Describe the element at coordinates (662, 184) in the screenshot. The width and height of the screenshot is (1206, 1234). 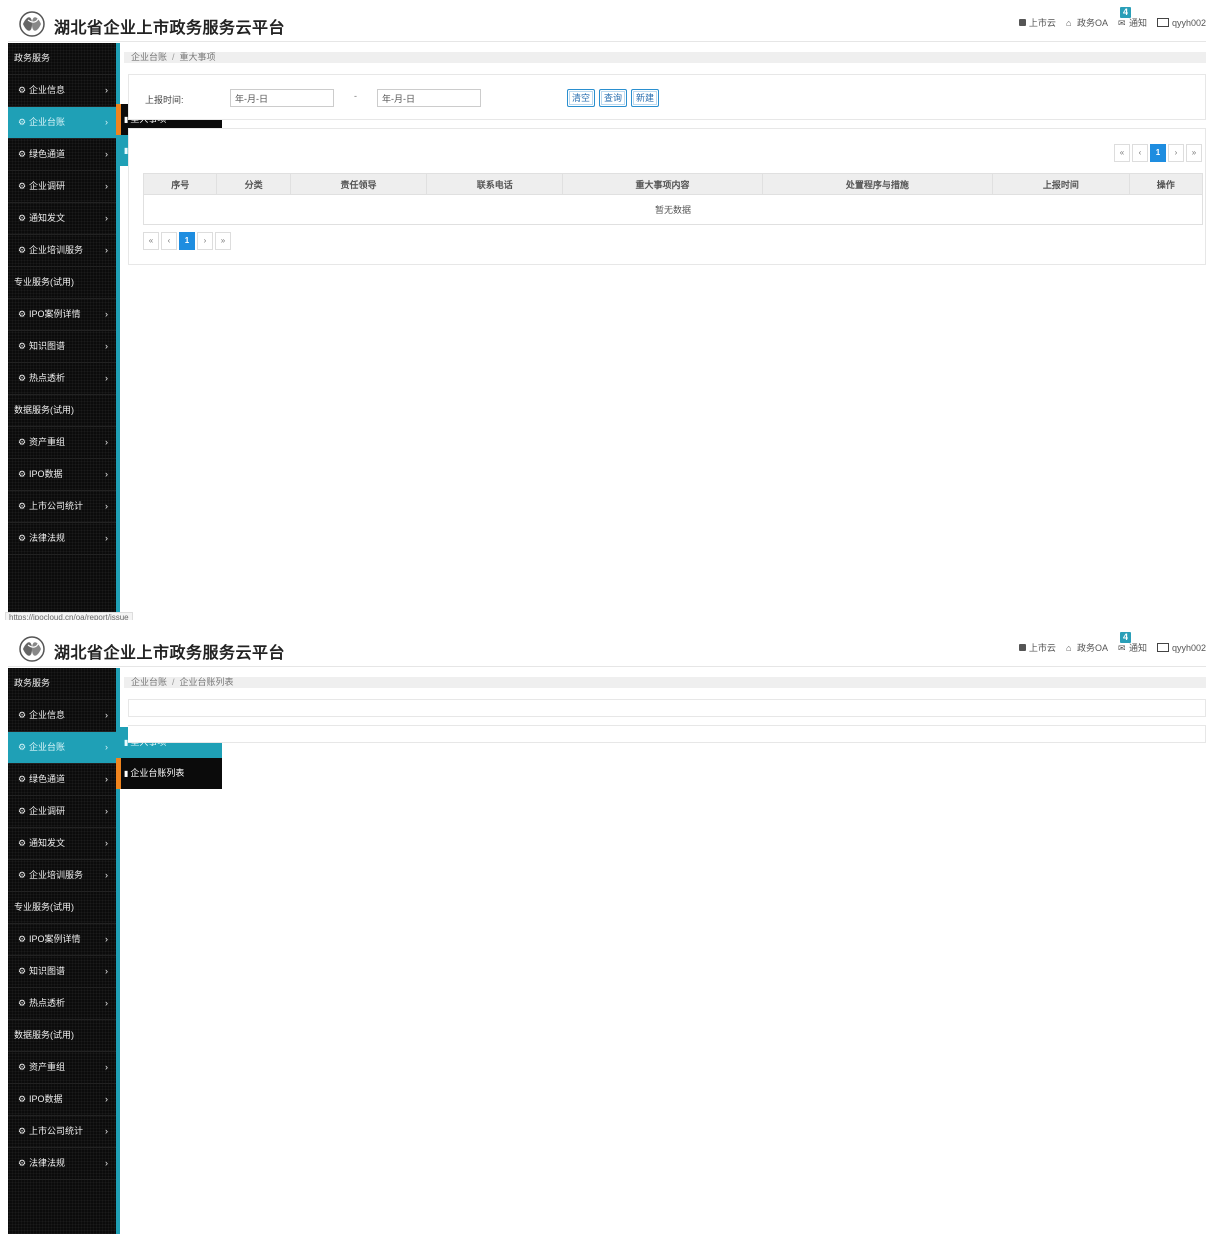
I see `col-content: 重大事项内容` at that location.